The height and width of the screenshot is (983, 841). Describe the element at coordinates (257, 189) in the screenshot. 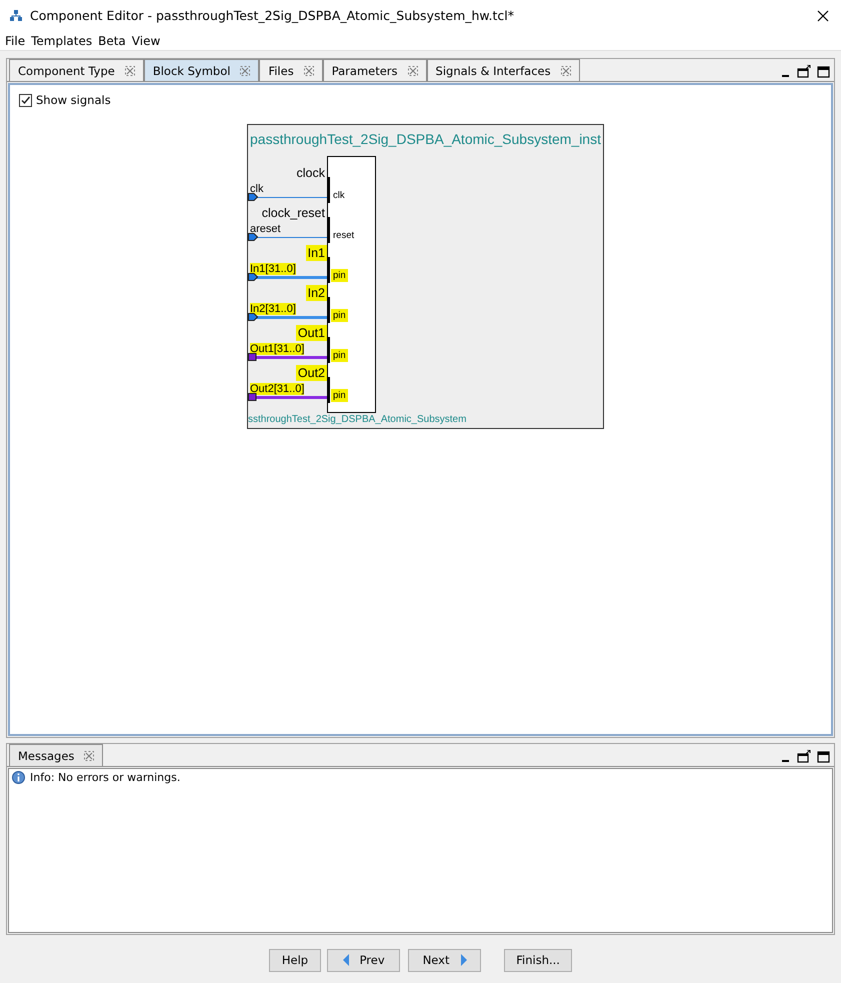

I see `signal-name: clk` at that location.